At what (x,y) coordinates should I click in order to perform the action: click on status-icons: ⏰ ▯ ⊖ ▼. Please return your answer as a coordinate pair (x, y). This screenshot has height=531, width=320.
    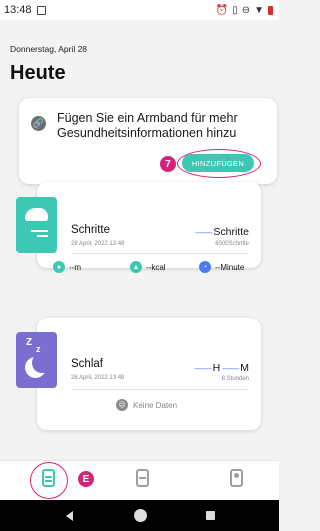
    Looking at the image, I should click on (244, 10).